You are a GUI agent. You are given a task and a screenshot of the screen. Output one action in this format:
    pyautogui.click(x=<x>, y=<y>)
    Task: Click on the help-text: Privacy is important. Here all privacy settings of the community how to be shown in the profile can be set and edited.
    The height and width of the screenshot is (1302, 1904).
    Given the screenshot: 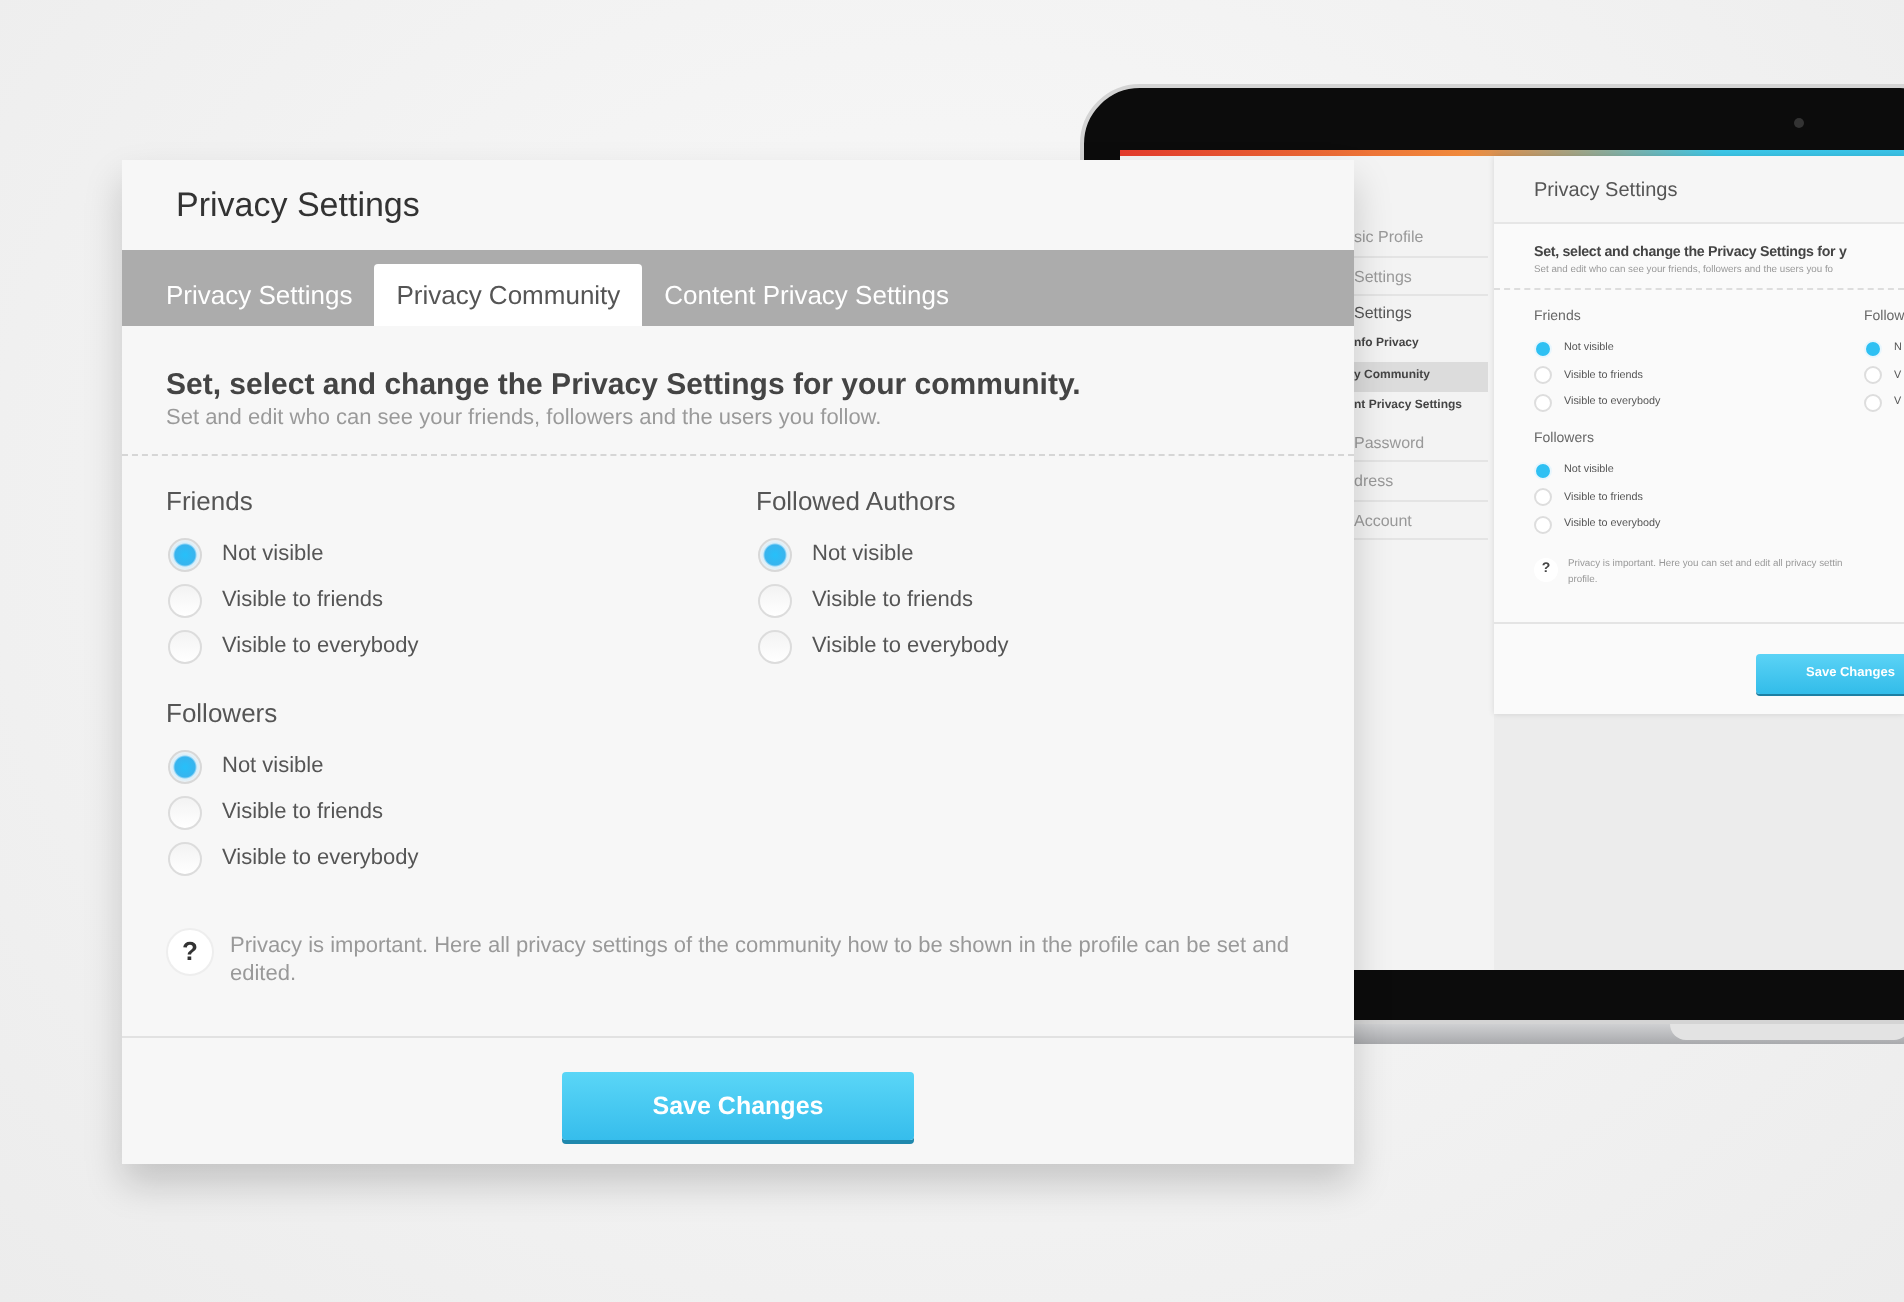 What is the action you would take?
    pyautogui.click(x=760, y=960)
    